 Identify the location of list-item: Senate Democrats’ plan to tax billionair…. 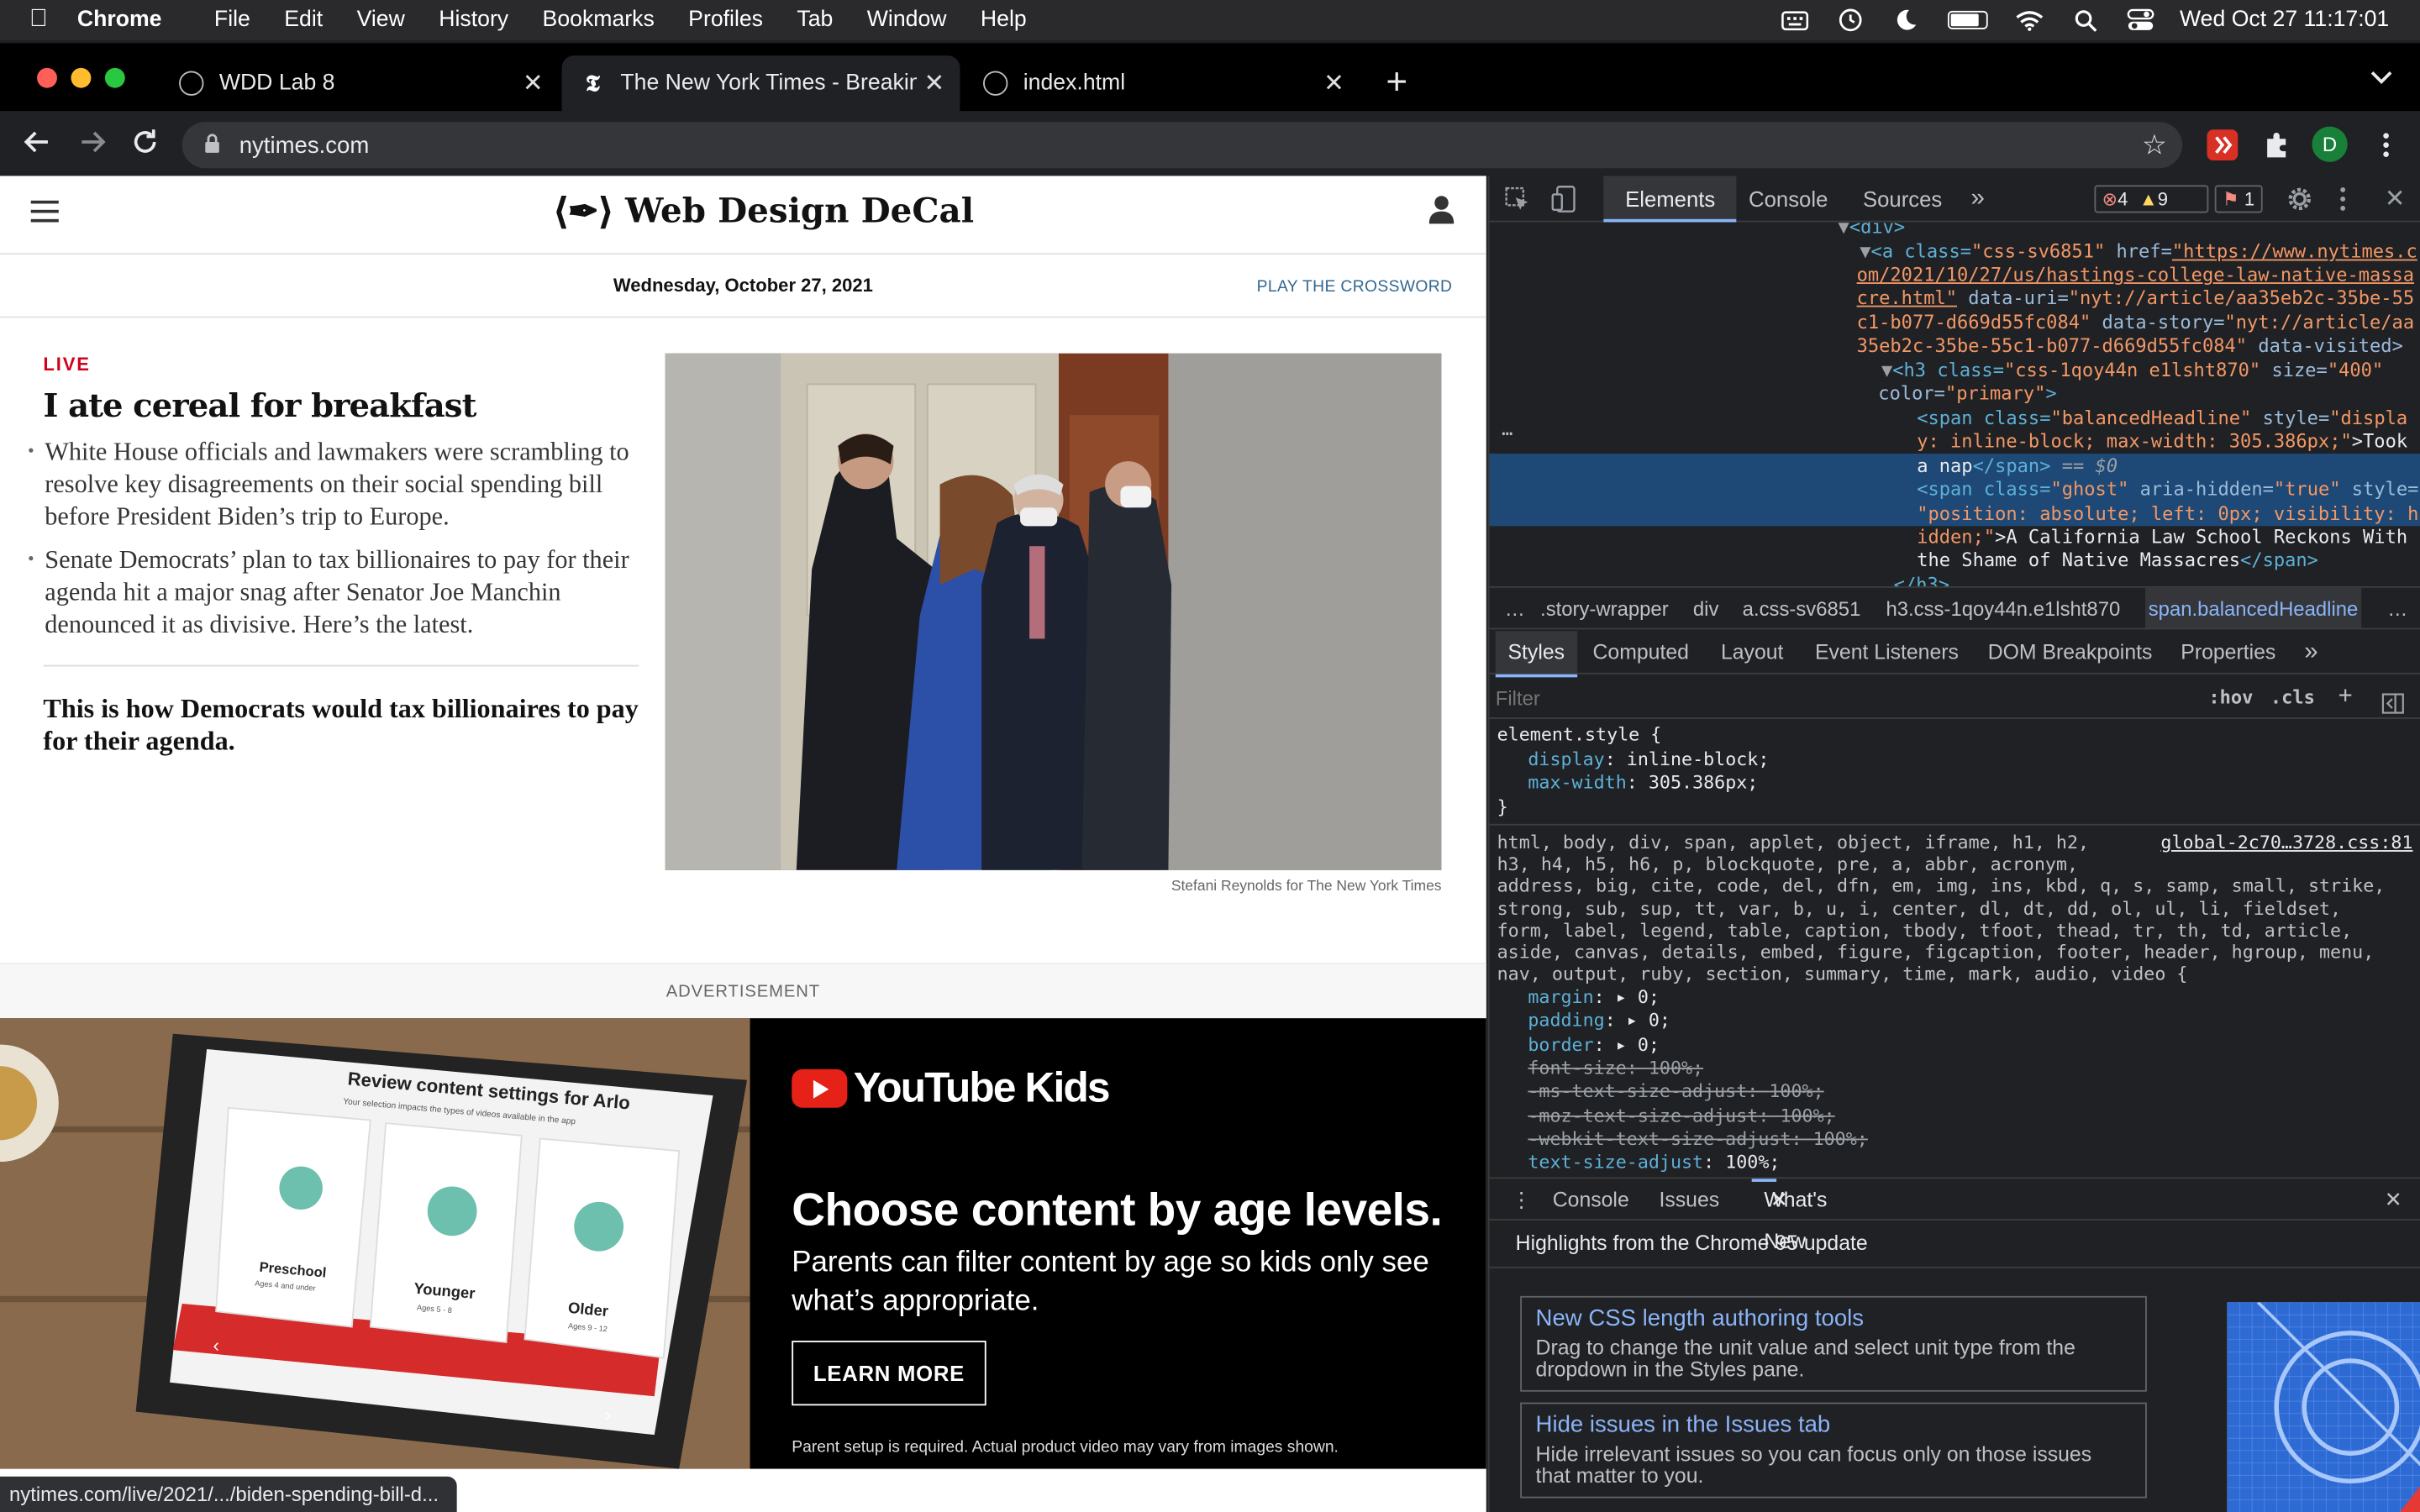
(333, 592).